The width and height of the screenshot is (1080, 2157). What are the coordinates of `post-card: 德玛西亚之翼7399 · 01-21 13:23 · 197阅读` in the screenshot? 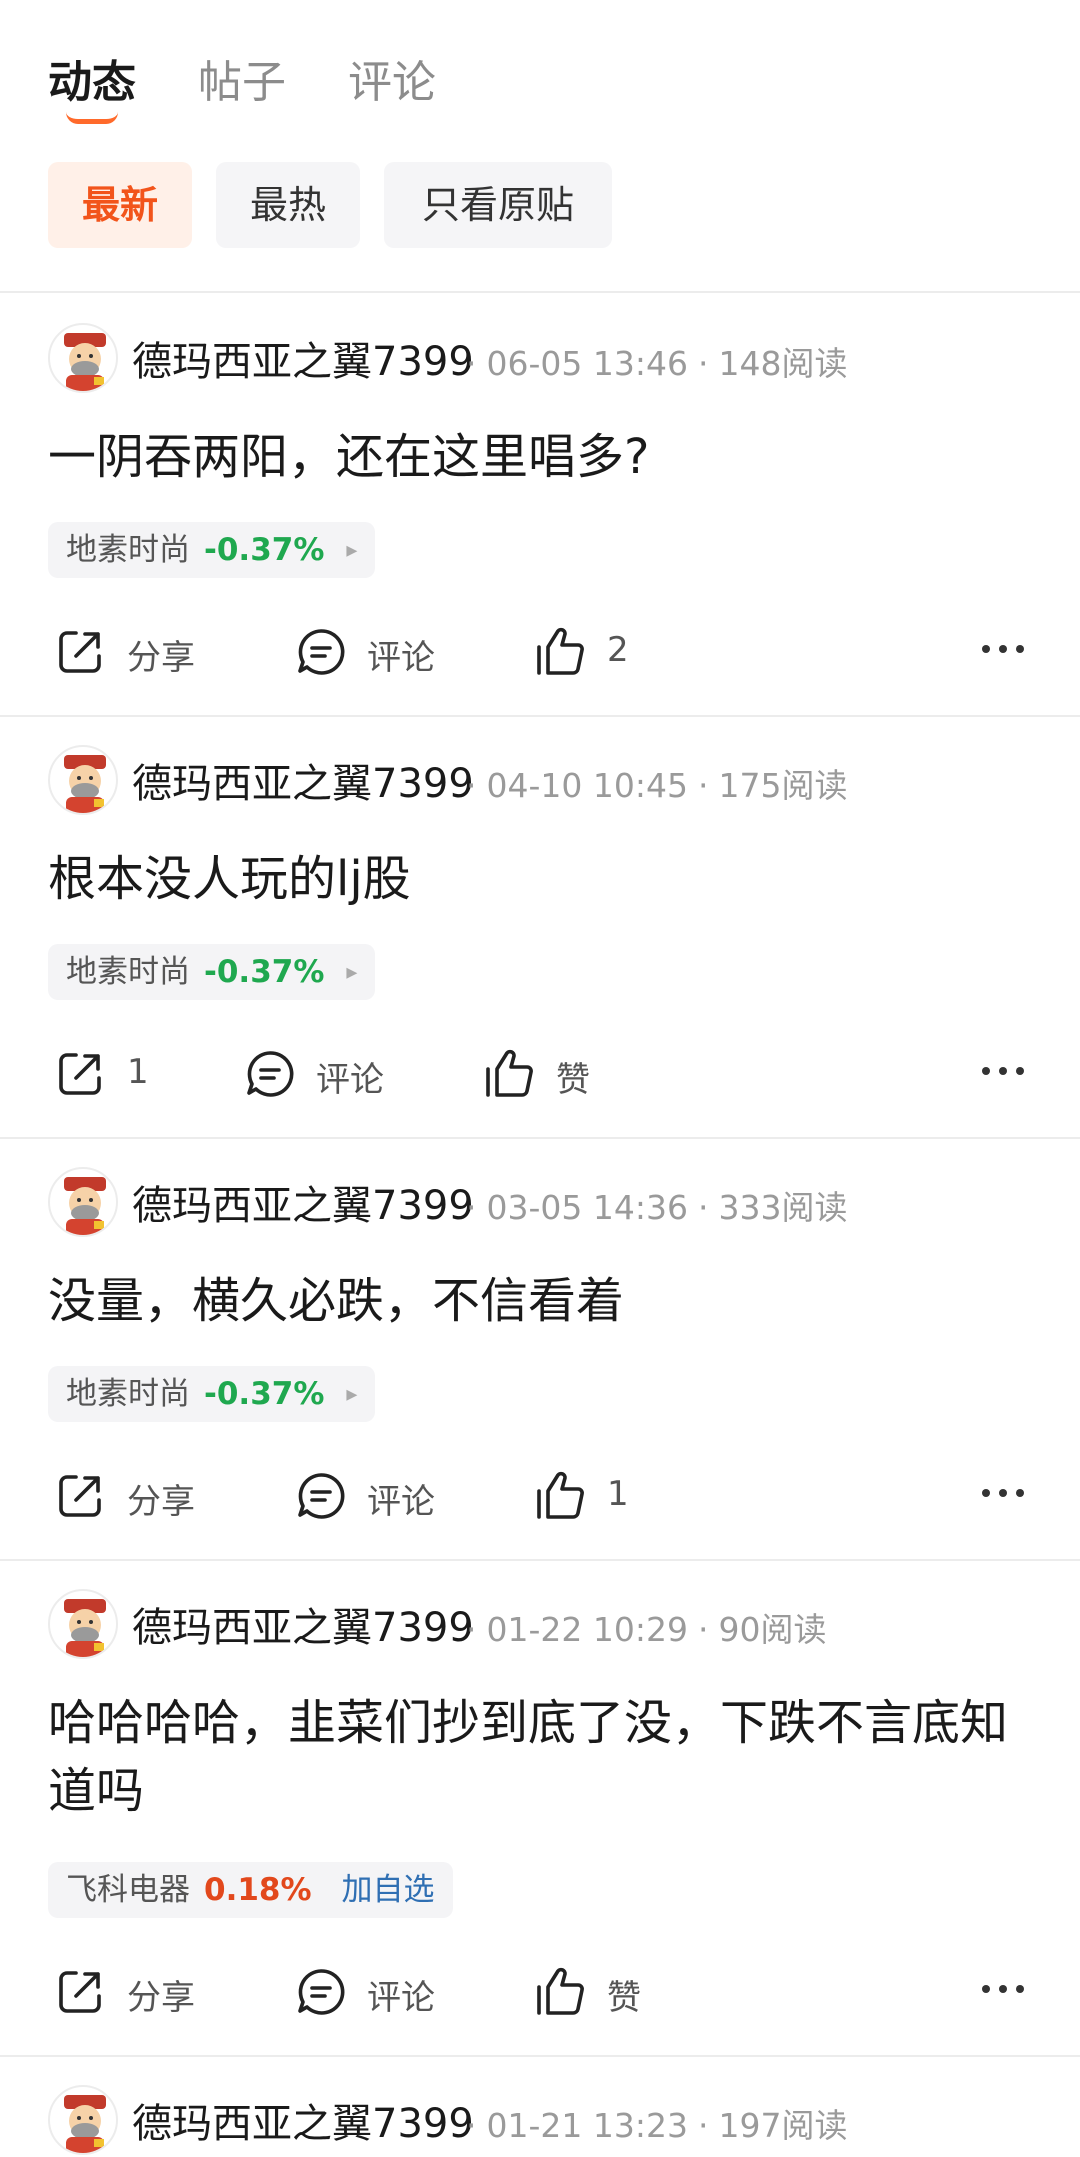 It's located at (540, 2106).